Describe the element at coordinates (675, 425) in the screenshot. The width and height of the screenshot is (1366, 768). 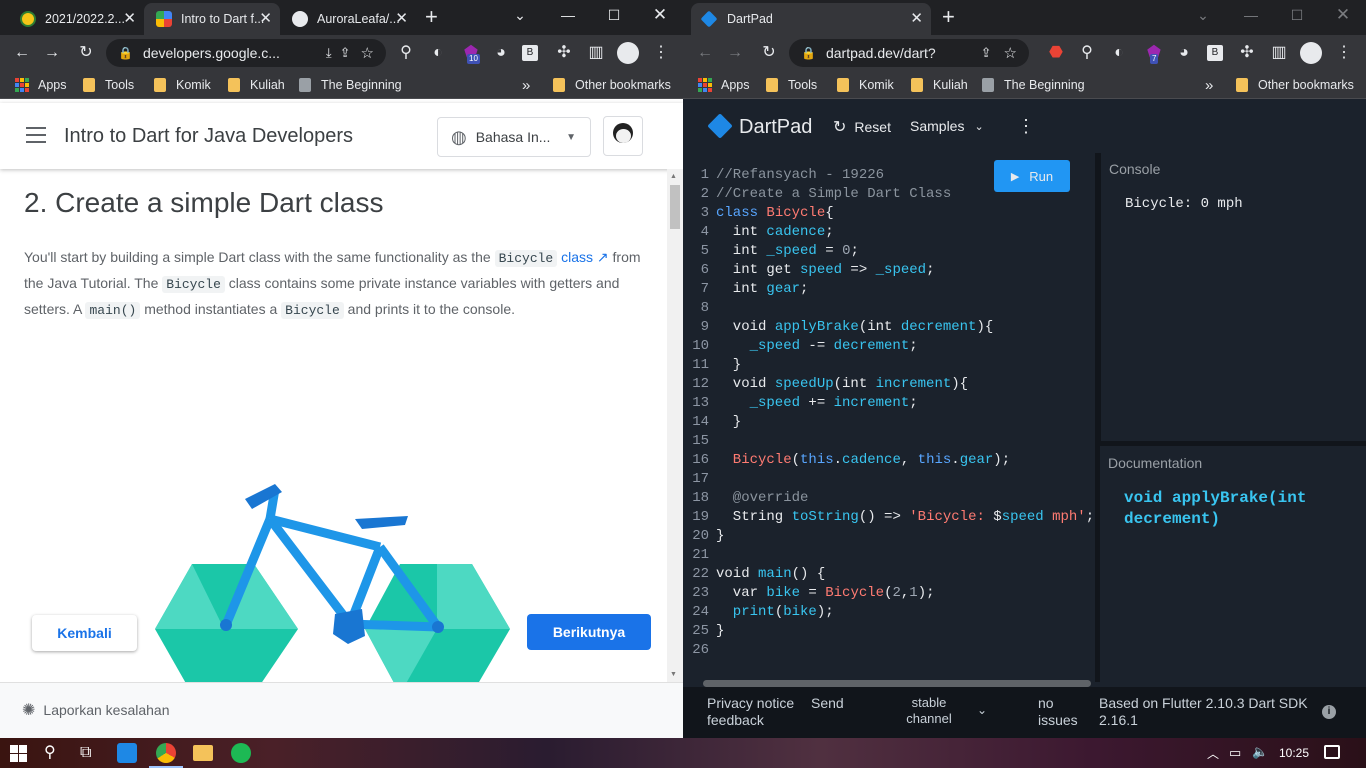
I see `page-scrollbar: ▲ ▼` at that location.